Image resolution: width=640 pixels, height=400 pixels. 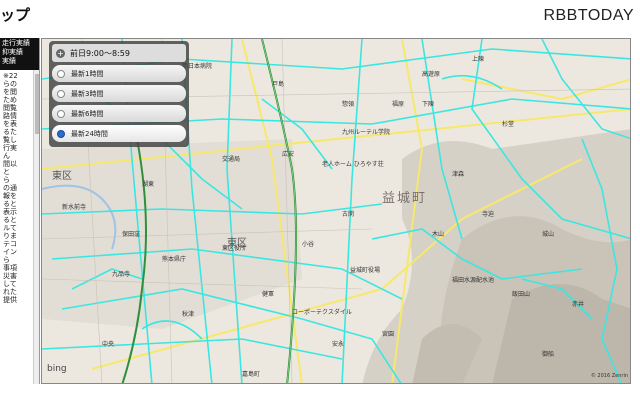 What do you see at coordinates (10, 284) in the screenshot?
I see `sidebar-note-line: して` at bounding box center [10, 284].